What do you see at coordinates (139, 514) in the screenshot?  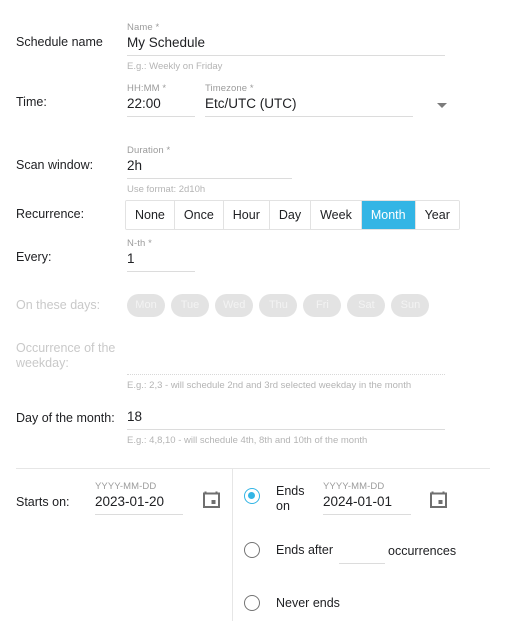 I see `starts-on-underline` at bounding box center [139, 514].